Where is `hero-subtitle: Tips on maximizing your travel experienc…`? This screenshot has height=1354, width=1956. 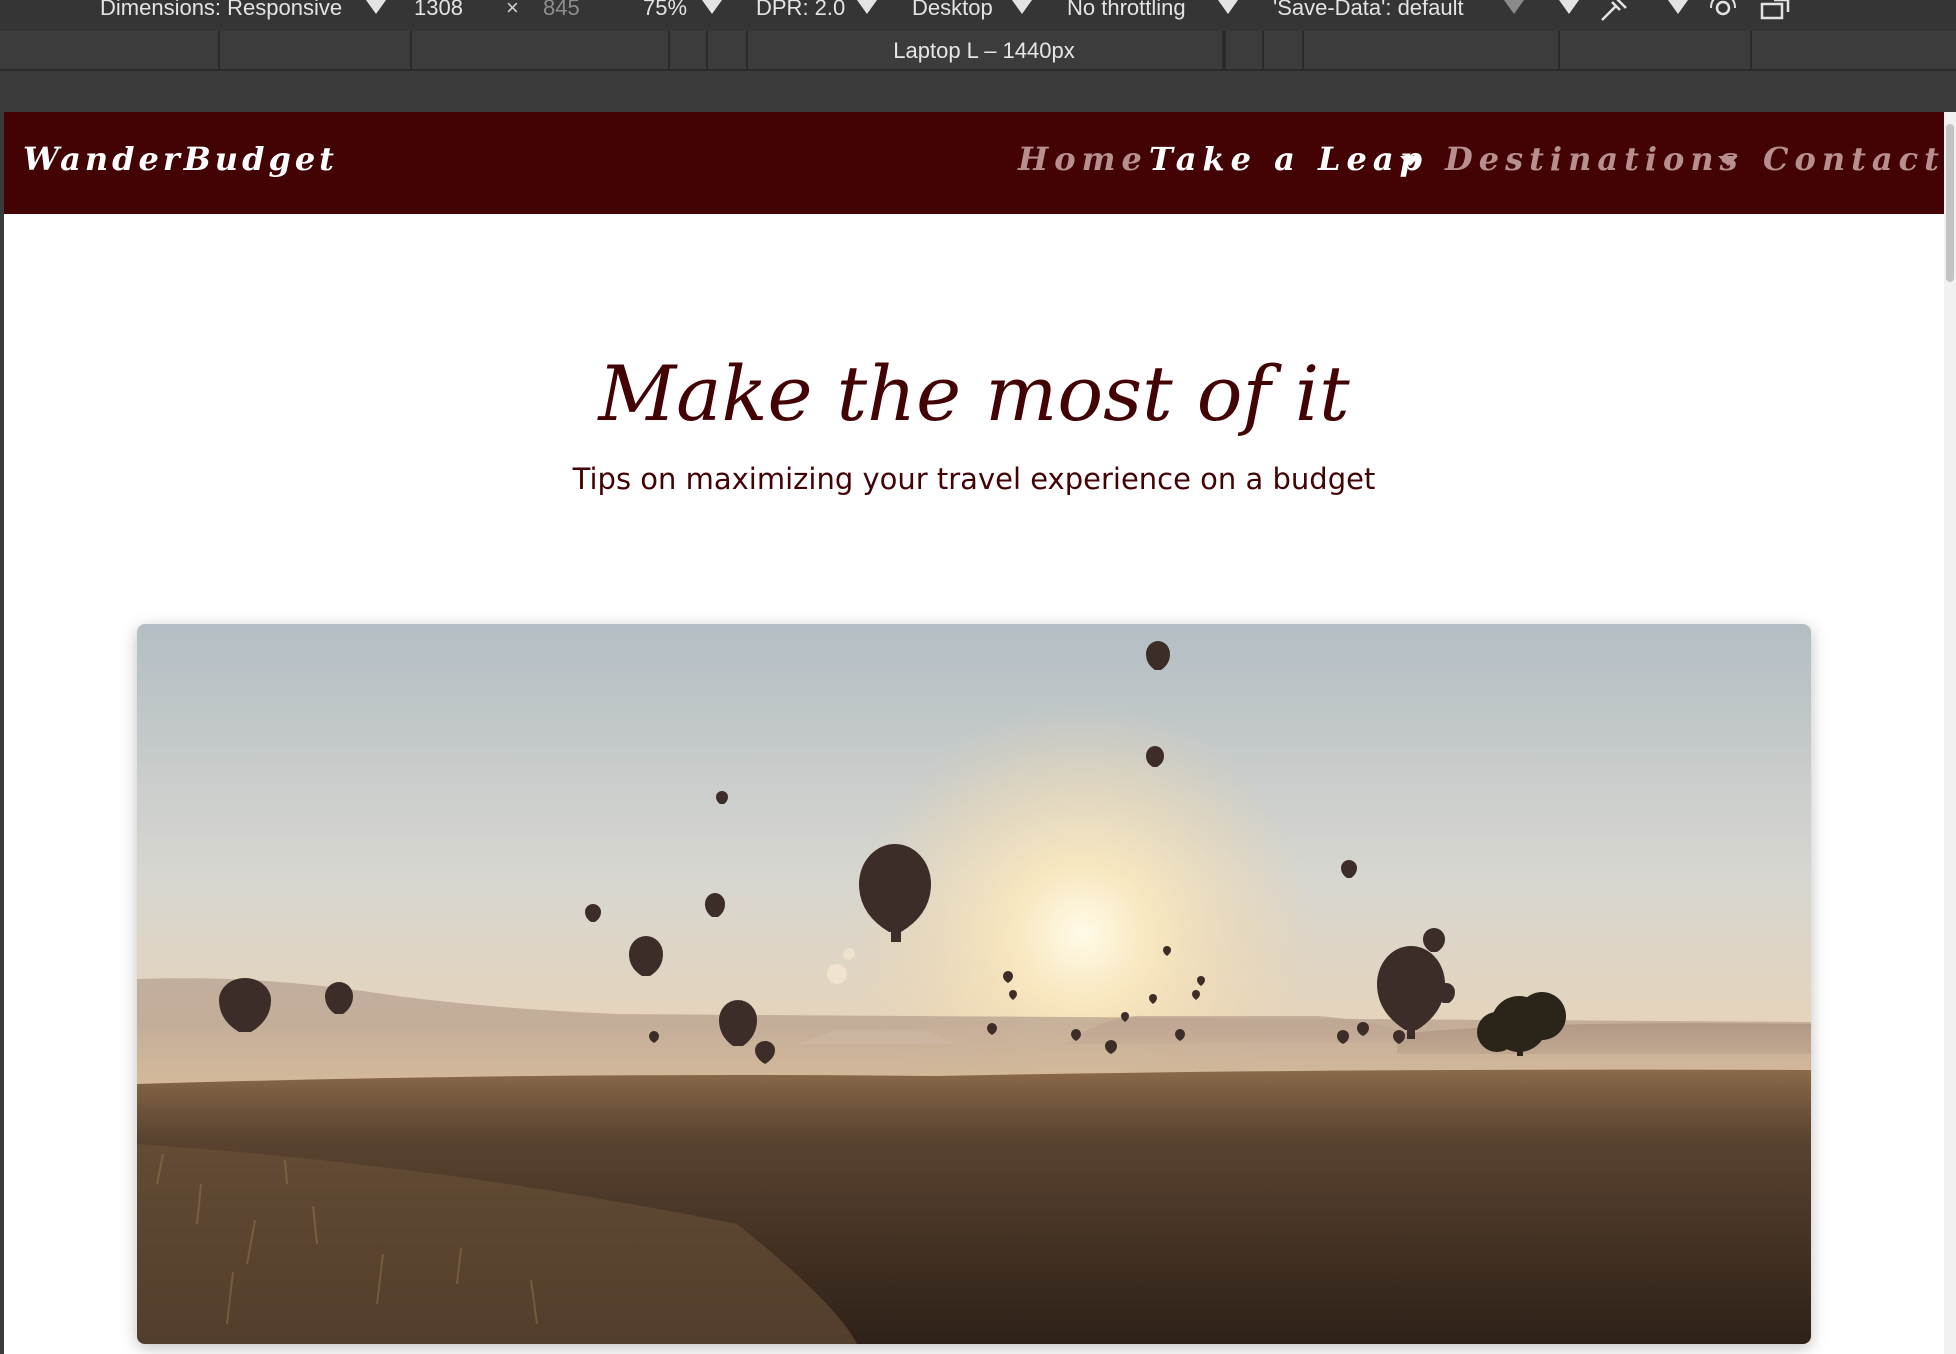
hero-subtitle: Tips on maximizing your travel experienc… is located at coordinates (974, 479).